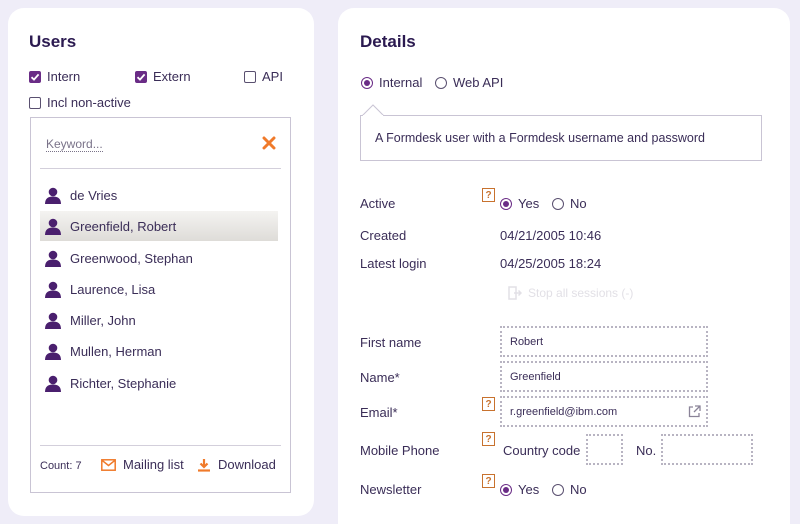 This screenshot has width=800, height=524. Describe the element at coordinates (108, 464) in the screenshot. I see `mail-icon` at that location.